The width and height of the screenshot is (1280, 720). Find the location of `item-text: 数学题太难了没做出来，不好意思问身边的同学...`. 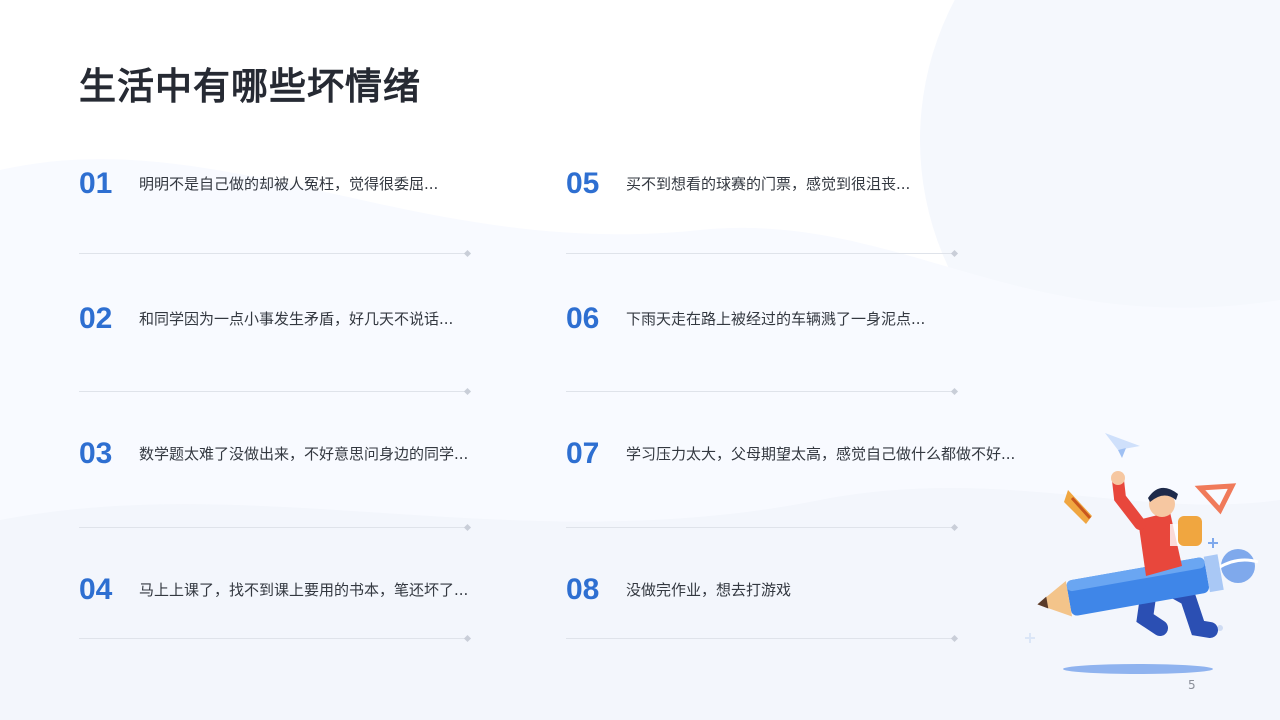

item-text: 数学题太难了没做出来，不好意思问身边的同学... is located at coordinates (304, 454).